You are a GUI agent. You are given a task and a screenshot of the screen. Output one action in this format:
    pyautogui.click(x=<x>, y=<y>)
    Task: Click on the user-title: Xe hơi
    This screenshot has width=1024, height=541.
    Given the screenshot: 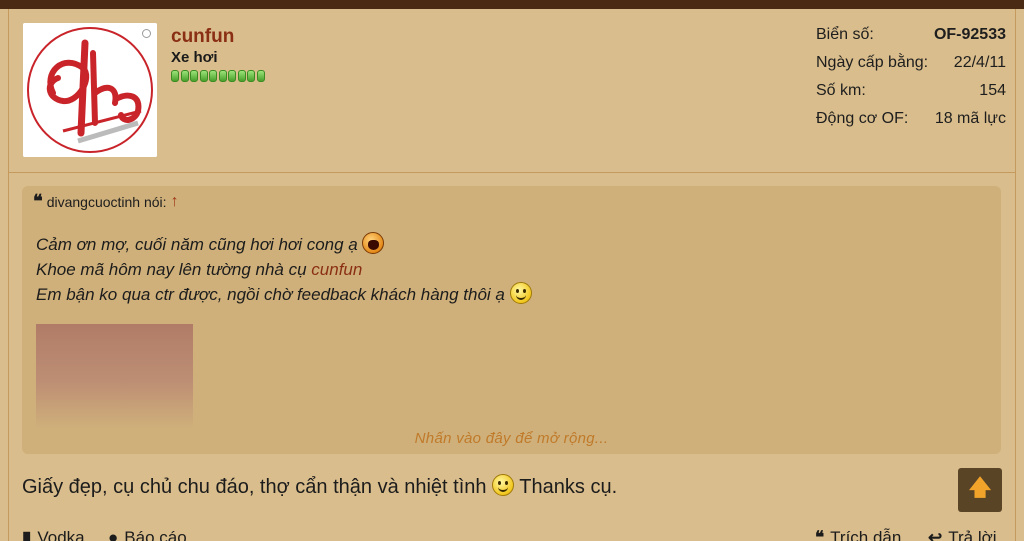 What is the action you would take?
    pyautogui.click(x=194, y=57)
    